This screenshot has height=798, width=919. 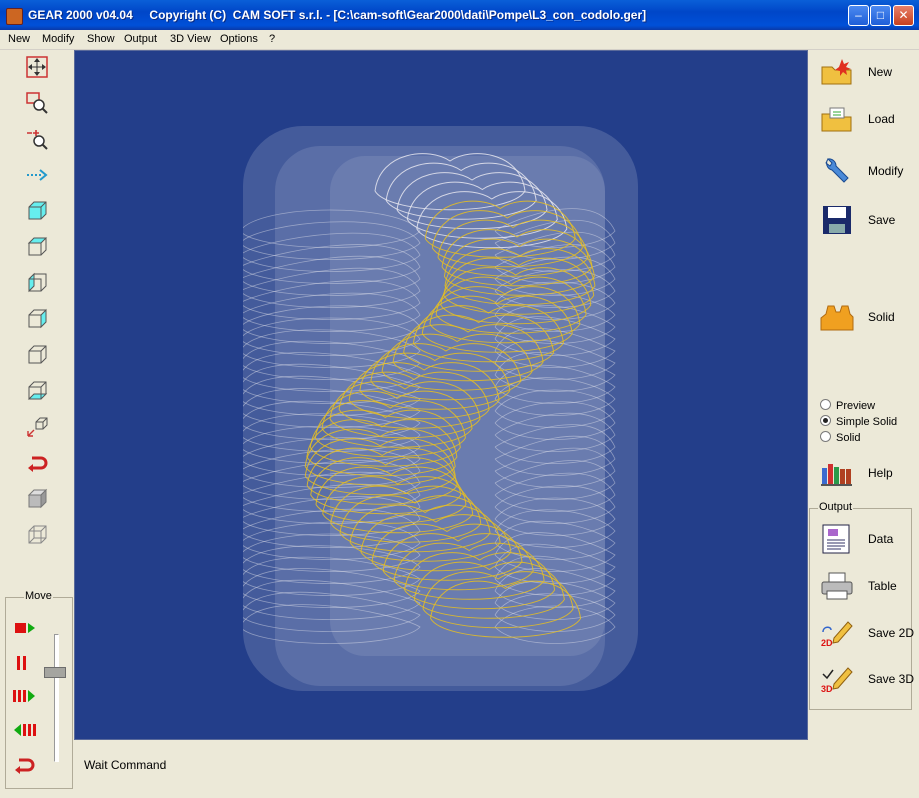 I want to click on move-group: Move, so click(x=39, y=689).